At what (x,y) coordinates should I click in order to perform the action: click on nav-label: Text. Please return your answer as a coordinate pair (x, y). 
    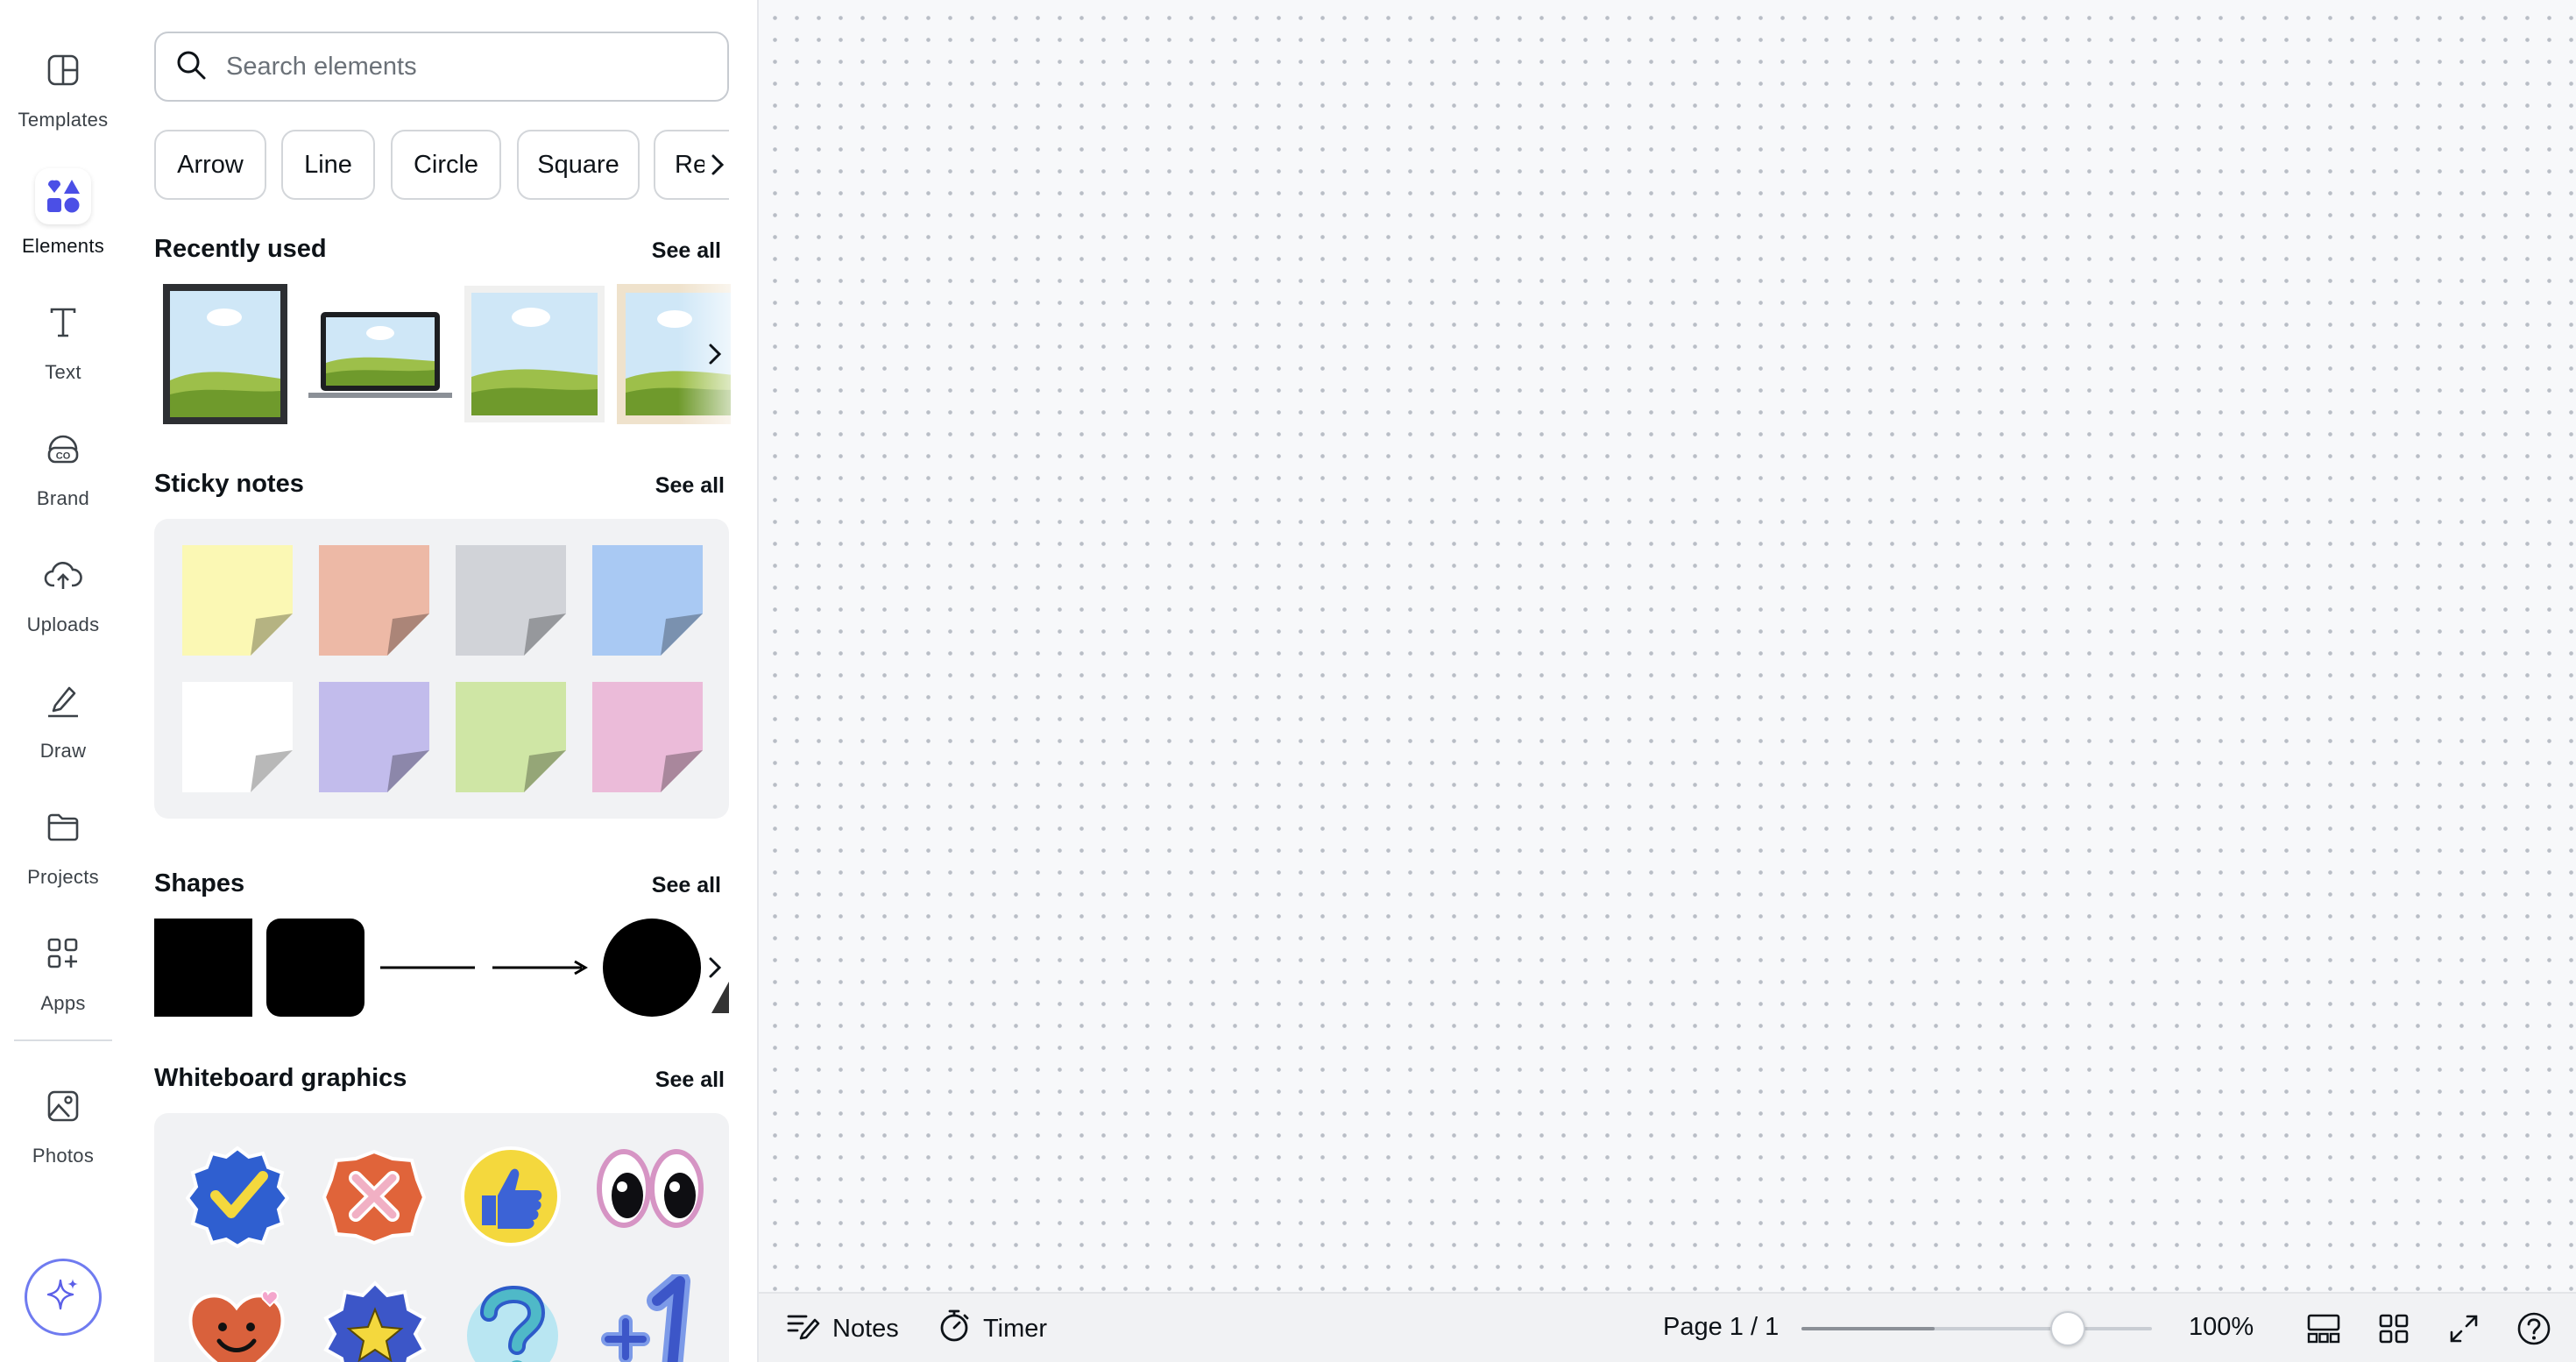
    Looking at the image, I should click on (63, 372).